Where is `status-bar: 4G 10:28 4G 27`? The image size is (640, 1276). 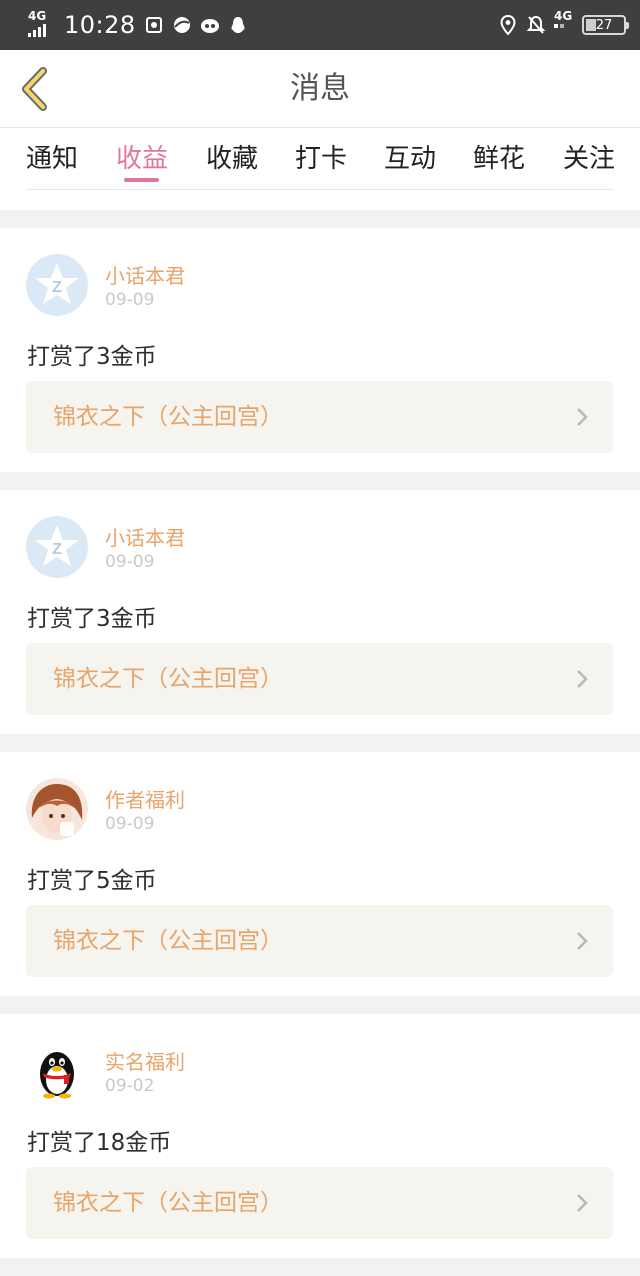 status-bar: 4G 10:28 4G 27 is located at coordinates (320, 25).